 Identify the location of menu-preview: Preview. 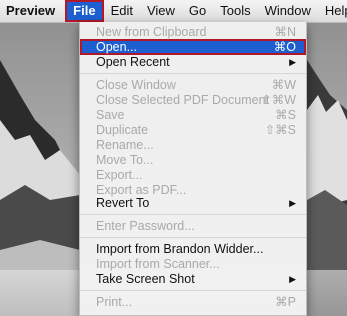
(32, 11).